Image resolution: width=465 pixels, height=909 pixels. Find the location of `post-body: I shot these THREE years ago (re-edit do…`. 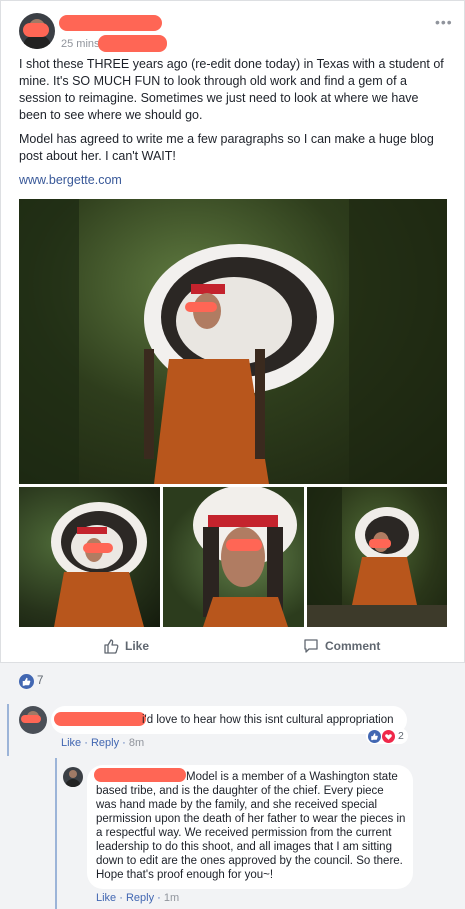

post-body: I shot these THREE years ago (re-edit do… is located at coordinates (234, 114).